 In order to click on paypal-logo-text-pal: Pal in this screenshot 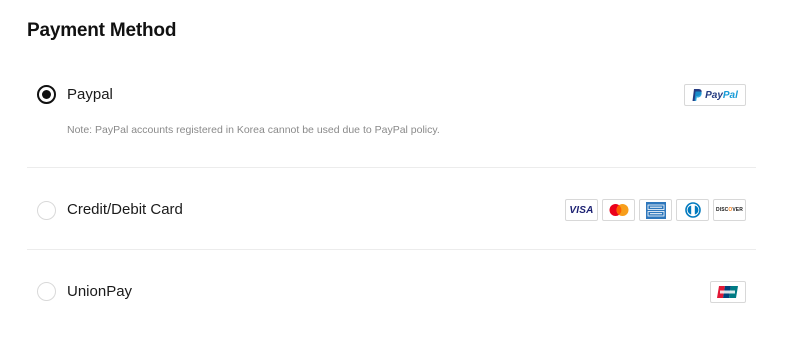, I will do `click(730, 95)`.